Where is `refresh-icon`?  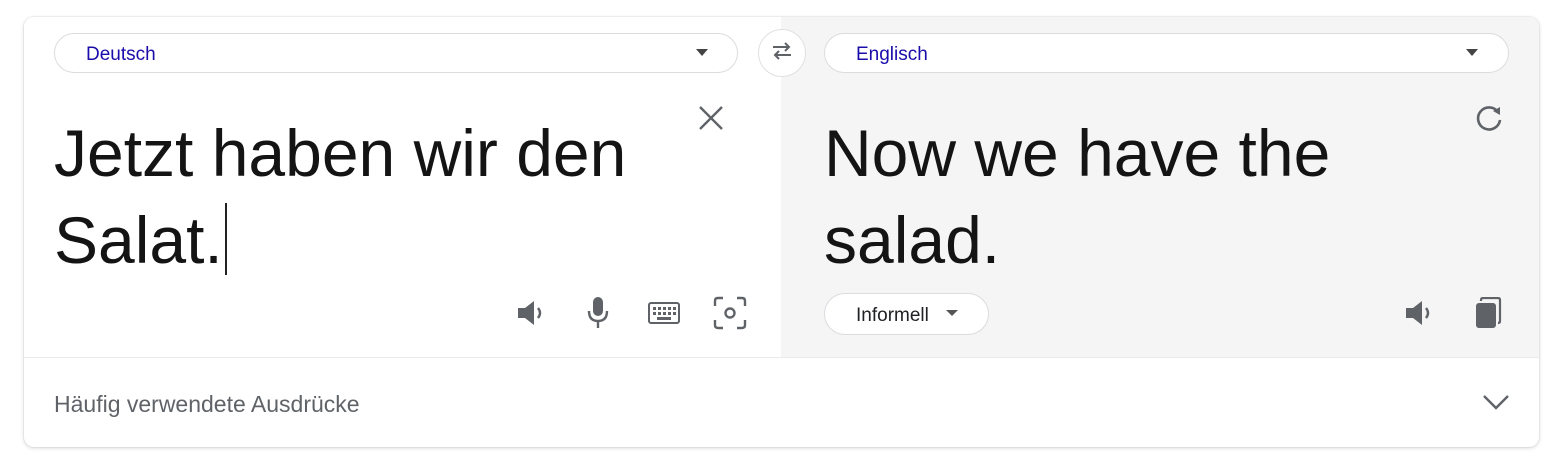
refresh-icon is located at coordinates (1489, 119).